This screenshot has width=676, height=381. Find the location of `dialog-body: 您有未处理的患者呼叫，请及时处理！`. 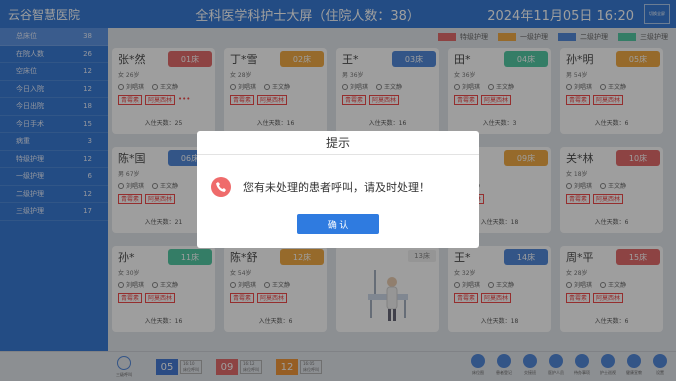

dialog-body: 您有未处理的患者呼叫，请及时处理！ is located at coordinates (320, 187).